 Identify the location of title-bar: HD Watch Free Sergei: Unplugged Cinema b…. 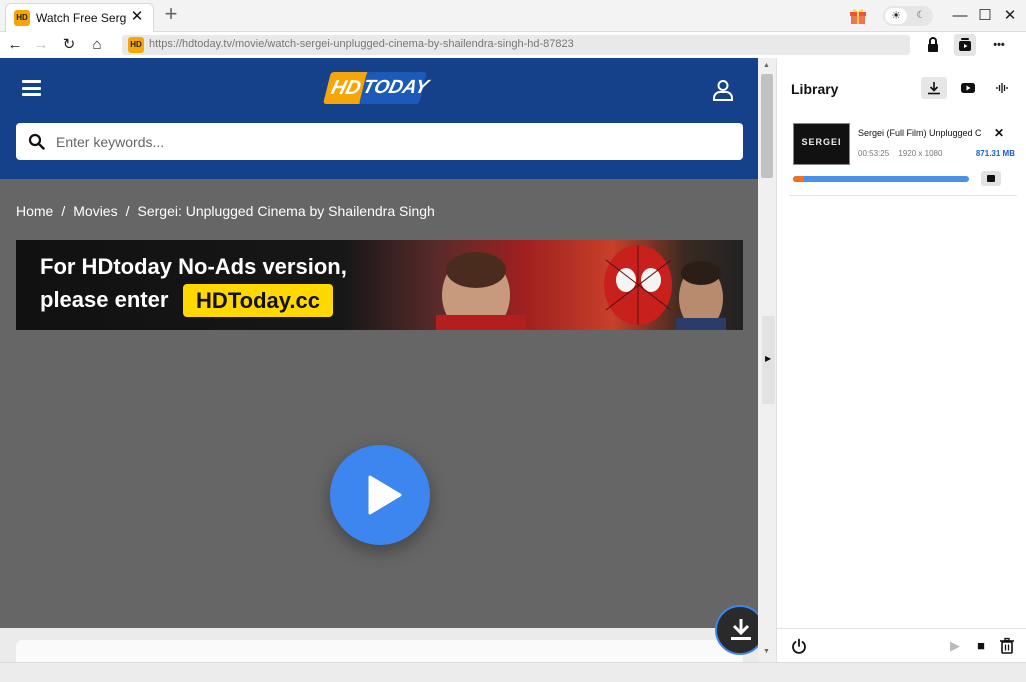
(513, 16).